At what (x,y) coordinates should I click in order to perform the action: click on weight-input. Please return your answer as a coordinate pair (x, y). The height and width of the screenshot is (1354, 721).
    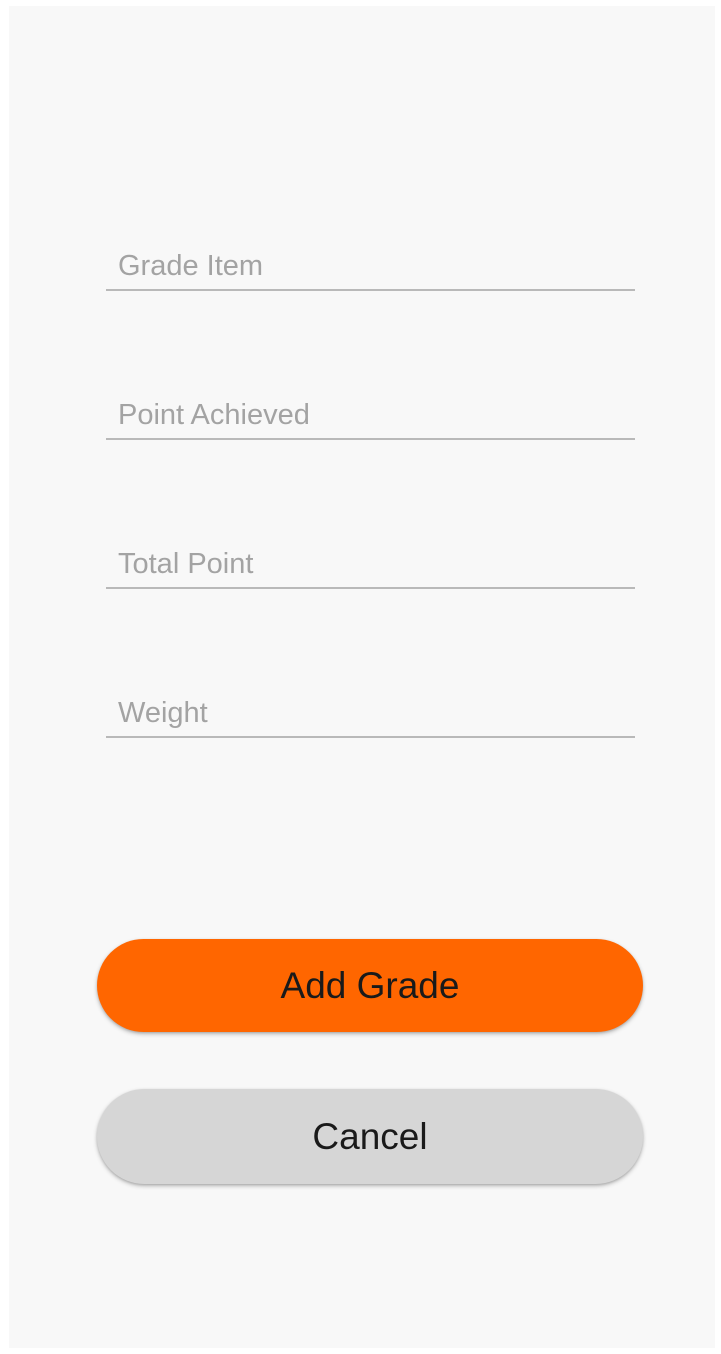
    Looking at the image, I should click on (370, 713).